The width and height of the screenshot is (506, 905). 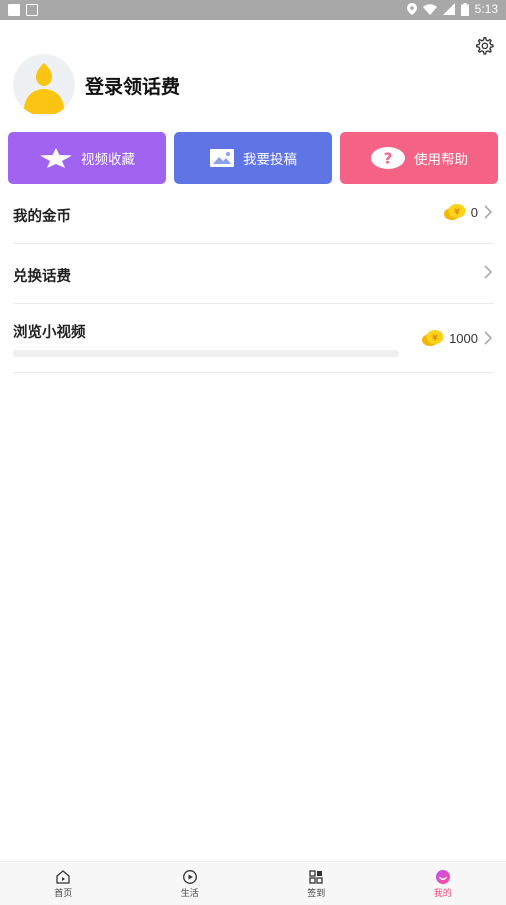 I want to click on profile-header: 登录领话费, so click(x=96, y=85).